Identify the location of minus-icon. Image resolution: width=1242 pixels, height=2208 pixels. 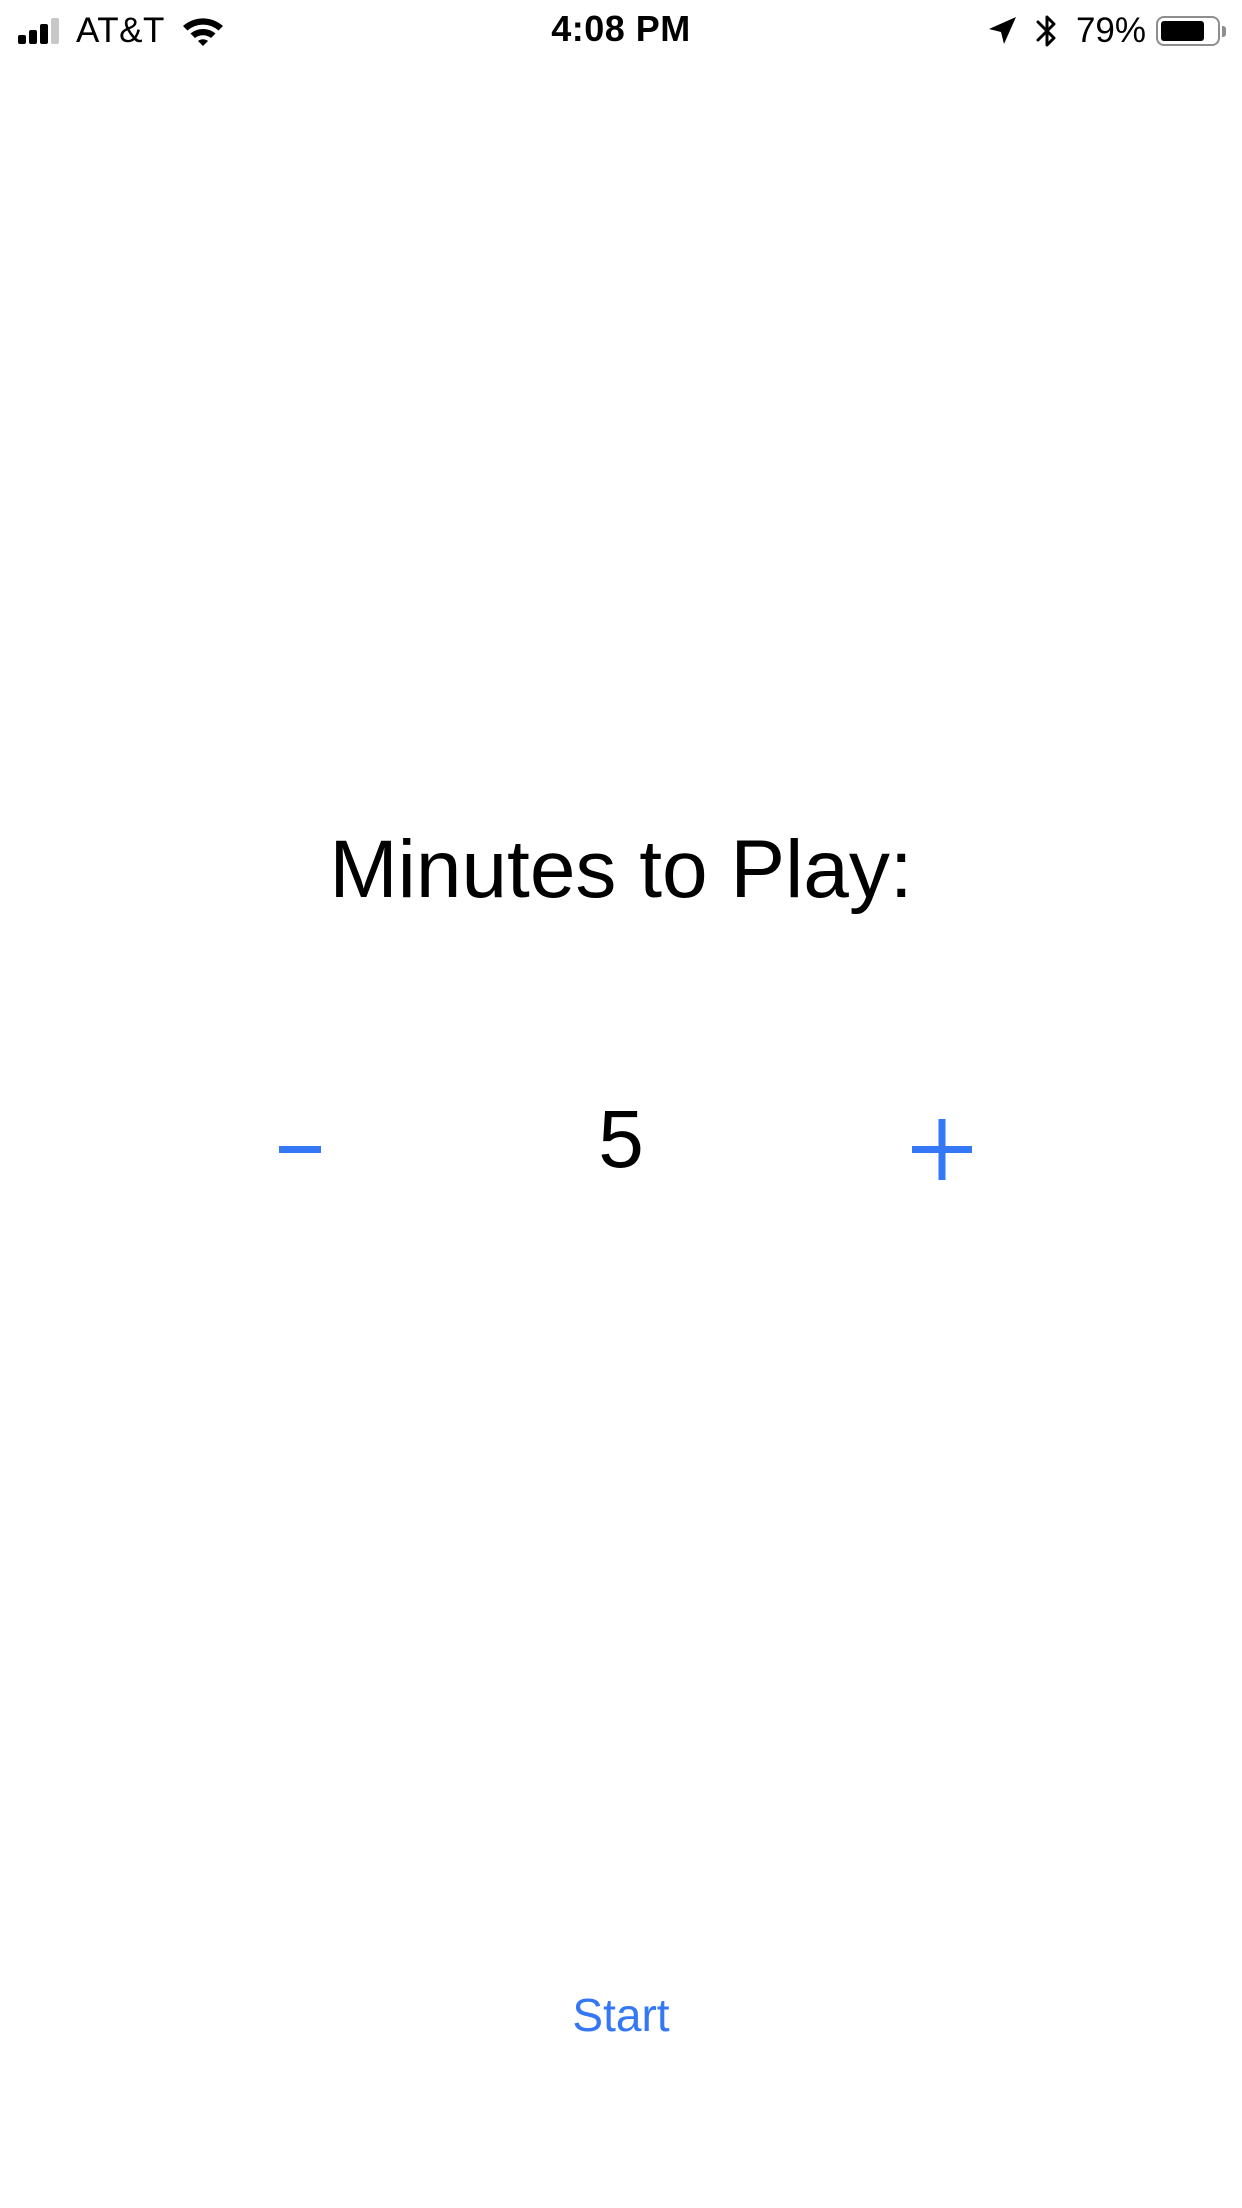
(300, 1149).